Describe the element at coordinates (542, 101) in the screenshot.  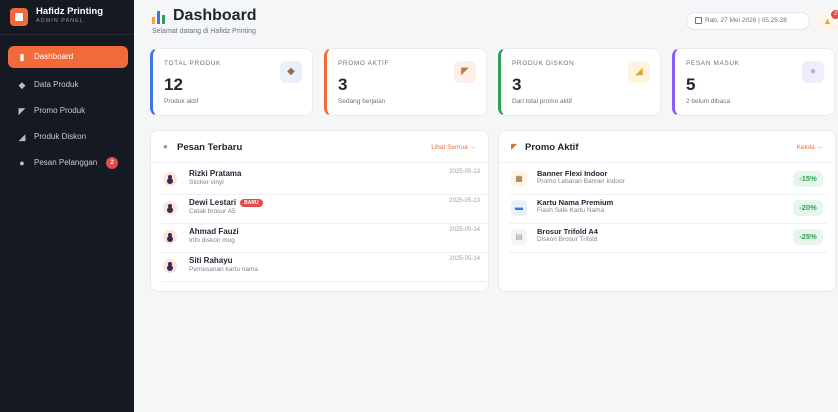
I see `stat-description: Dari total promo aktif` at that location.